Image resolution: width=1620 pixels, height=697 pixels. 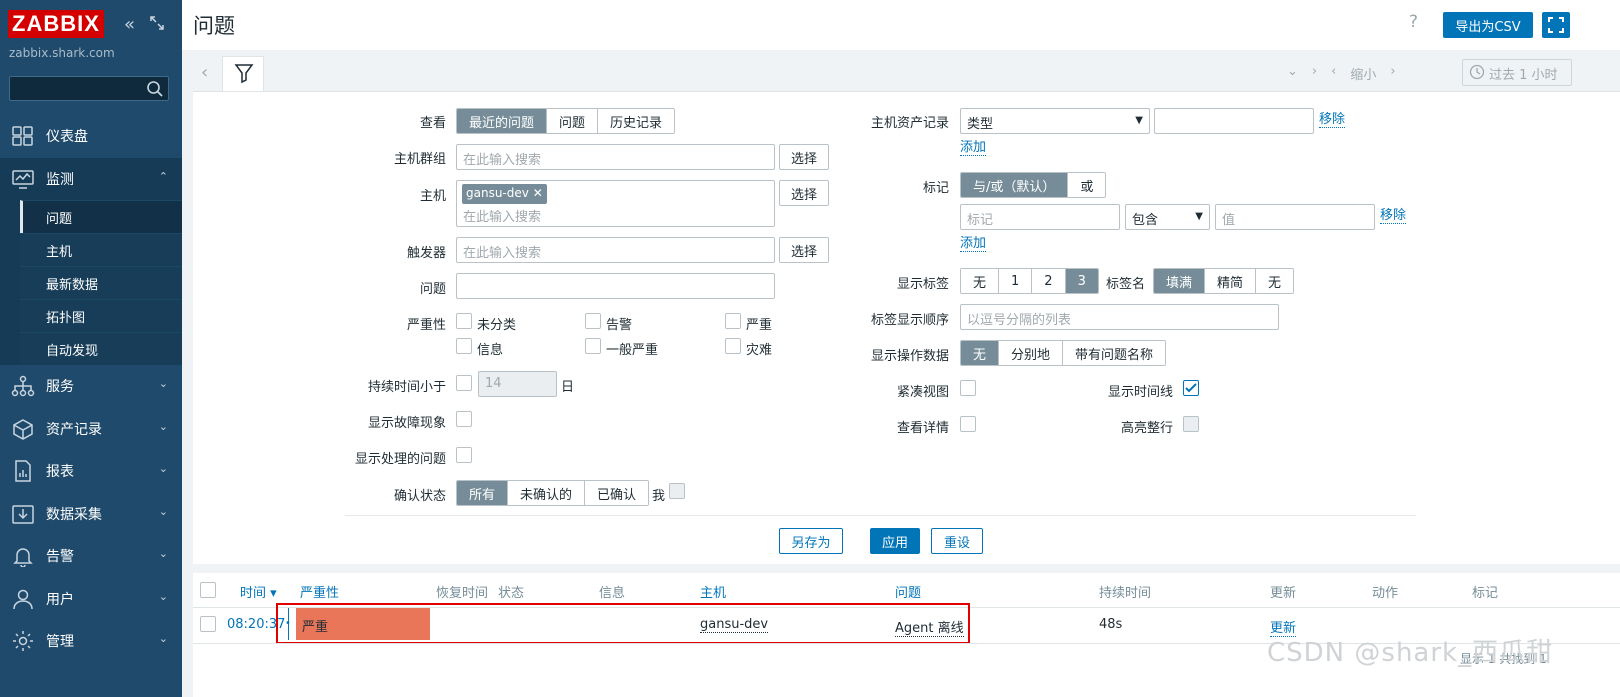 What do you see at coordinates (1055, 121) in the screenshot?
I see `inventory-type-select: 类型 ▼` at bounding box center [1055, 121].